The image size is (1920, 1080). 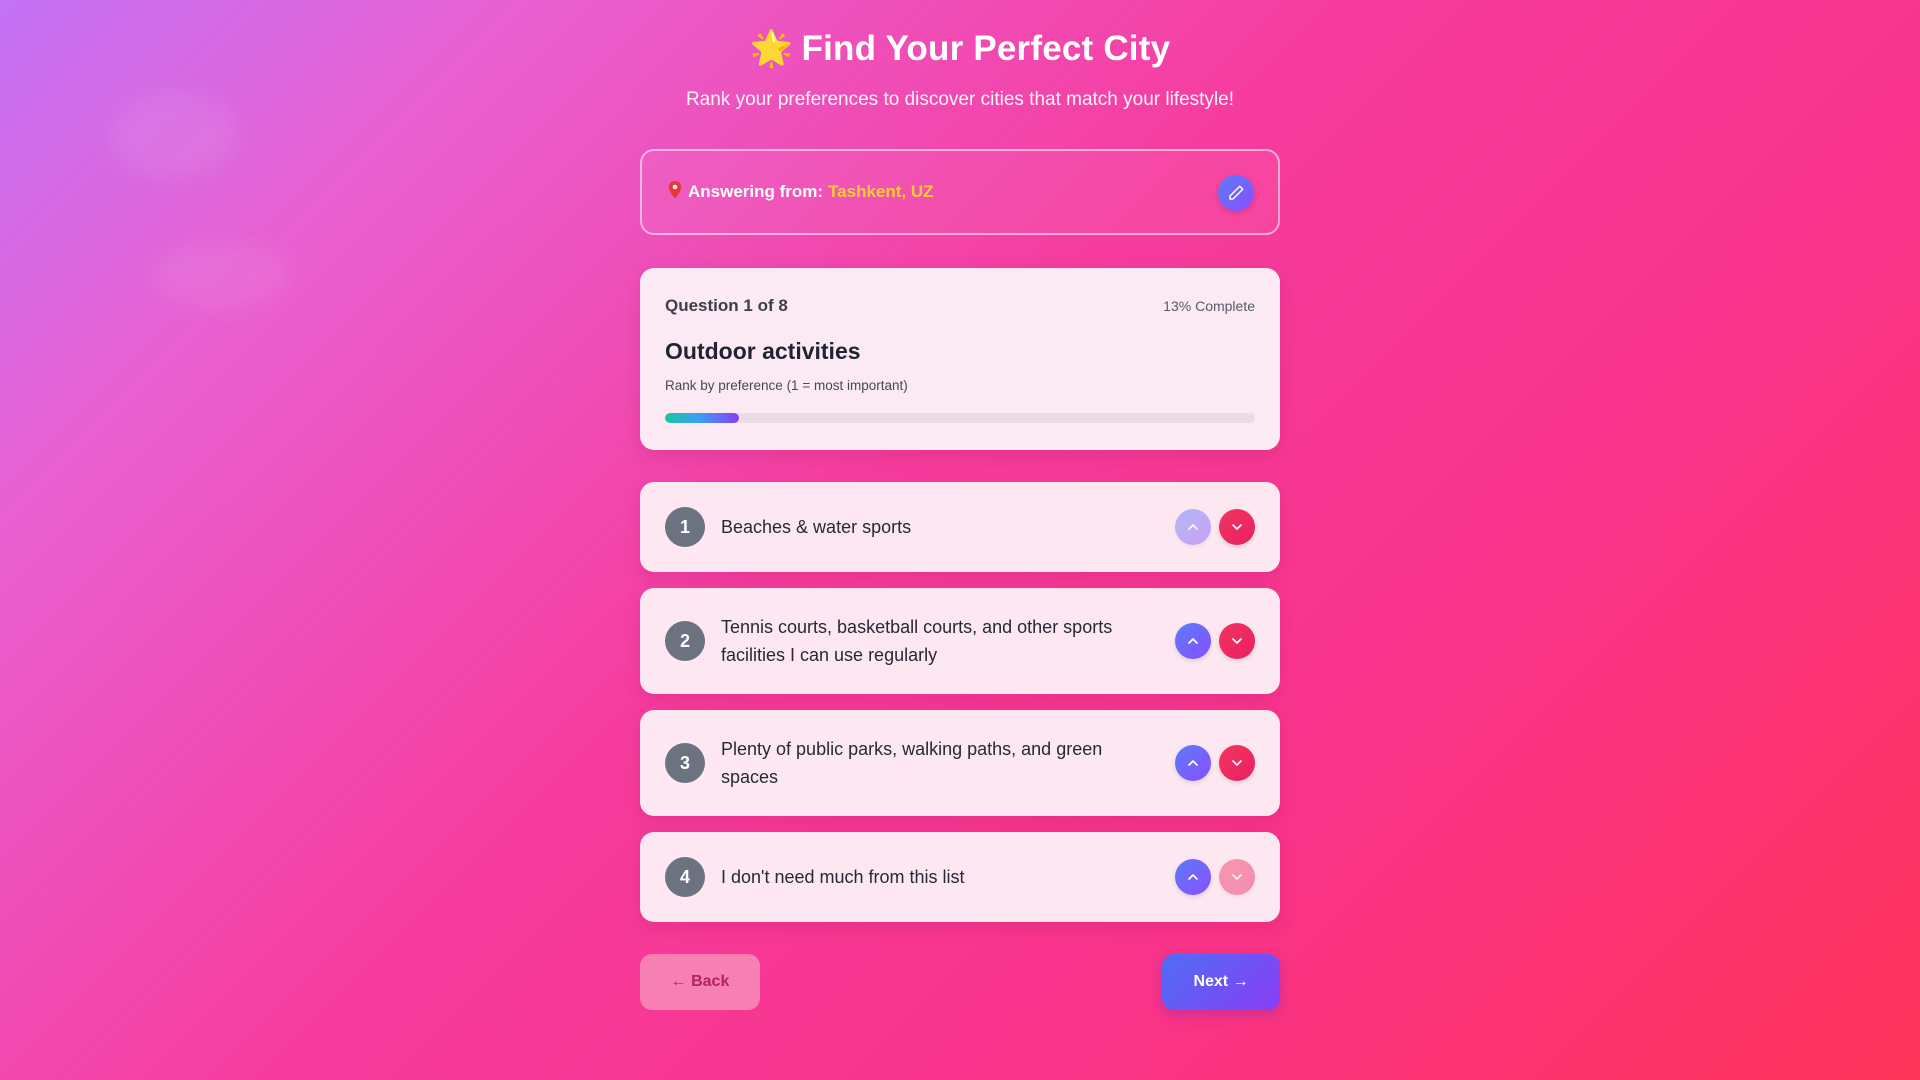 What do you see at coordinates (960, 527) in the screenshot?
I see `list-item: 1 Beaches & water sports` at bounding box center [960, 527].